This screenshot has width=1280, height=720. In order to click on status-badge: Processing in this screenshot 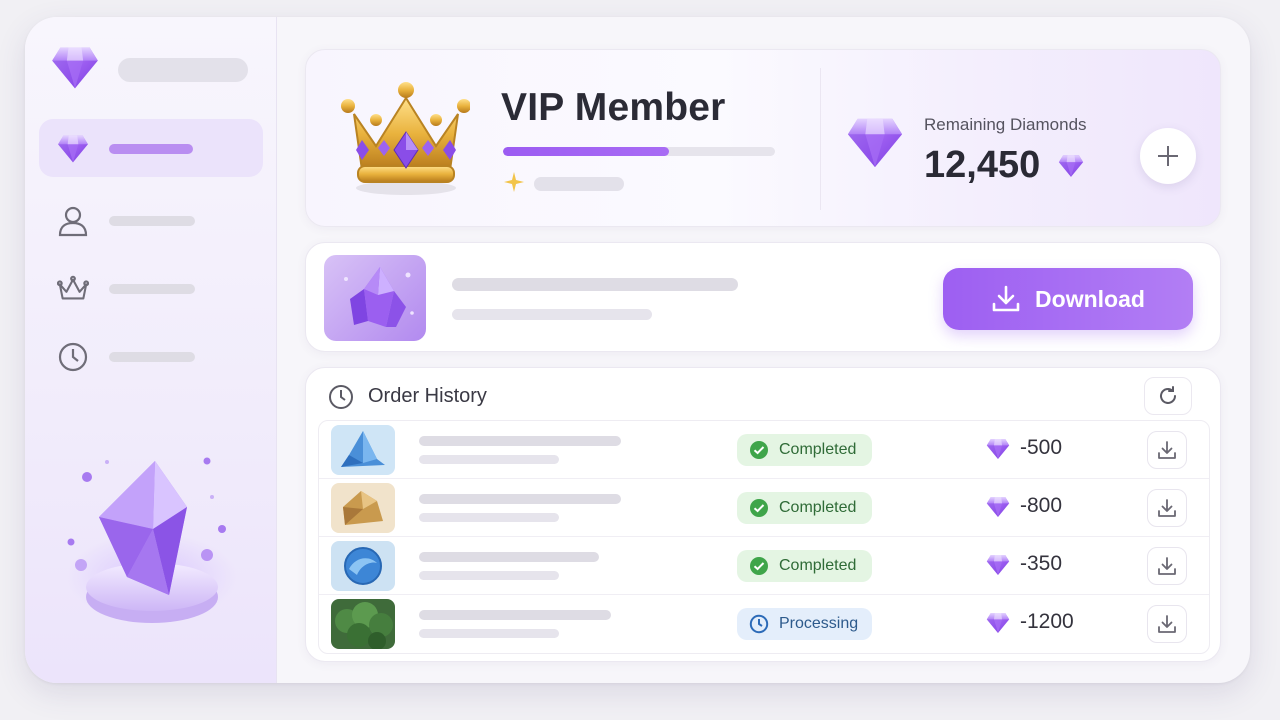, I will do `click(804, 624)`.